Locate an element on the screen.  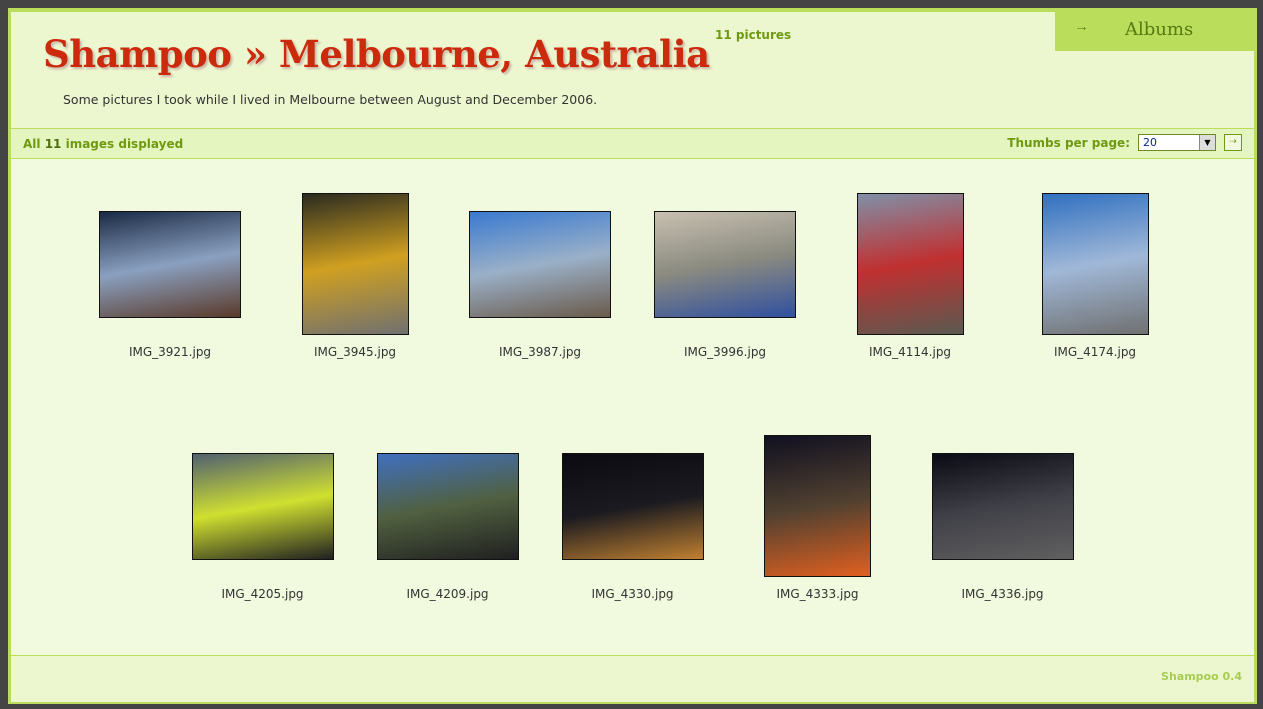
images-displayed-status: All 11 images displayed is located at coordinates (103, 144).